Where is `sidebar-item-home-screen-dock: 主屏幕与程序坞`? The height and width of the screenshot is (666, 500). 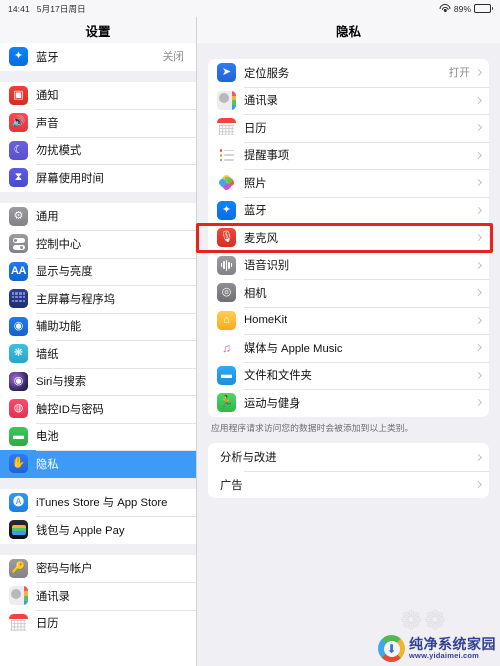 sidebar-item-home-screen-dock: 主屏幕与程序坞 is located at coordinates (98, 299).